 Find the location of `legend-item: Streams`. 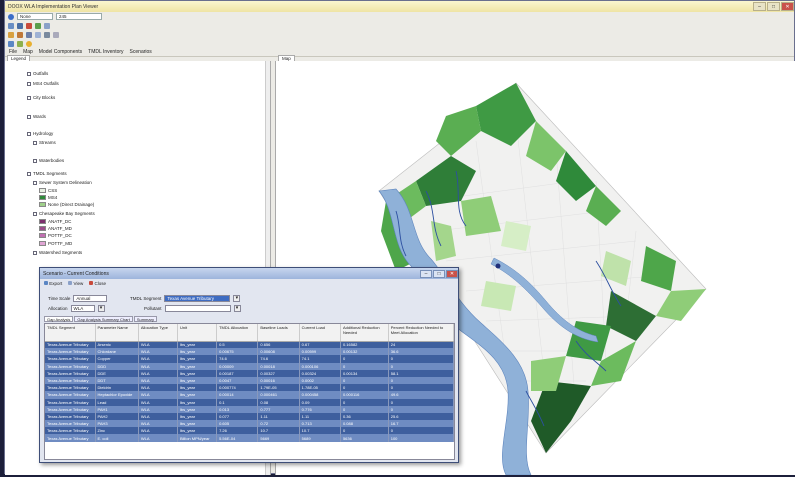

legend-item: Streams is located at coordinates (44, 142).